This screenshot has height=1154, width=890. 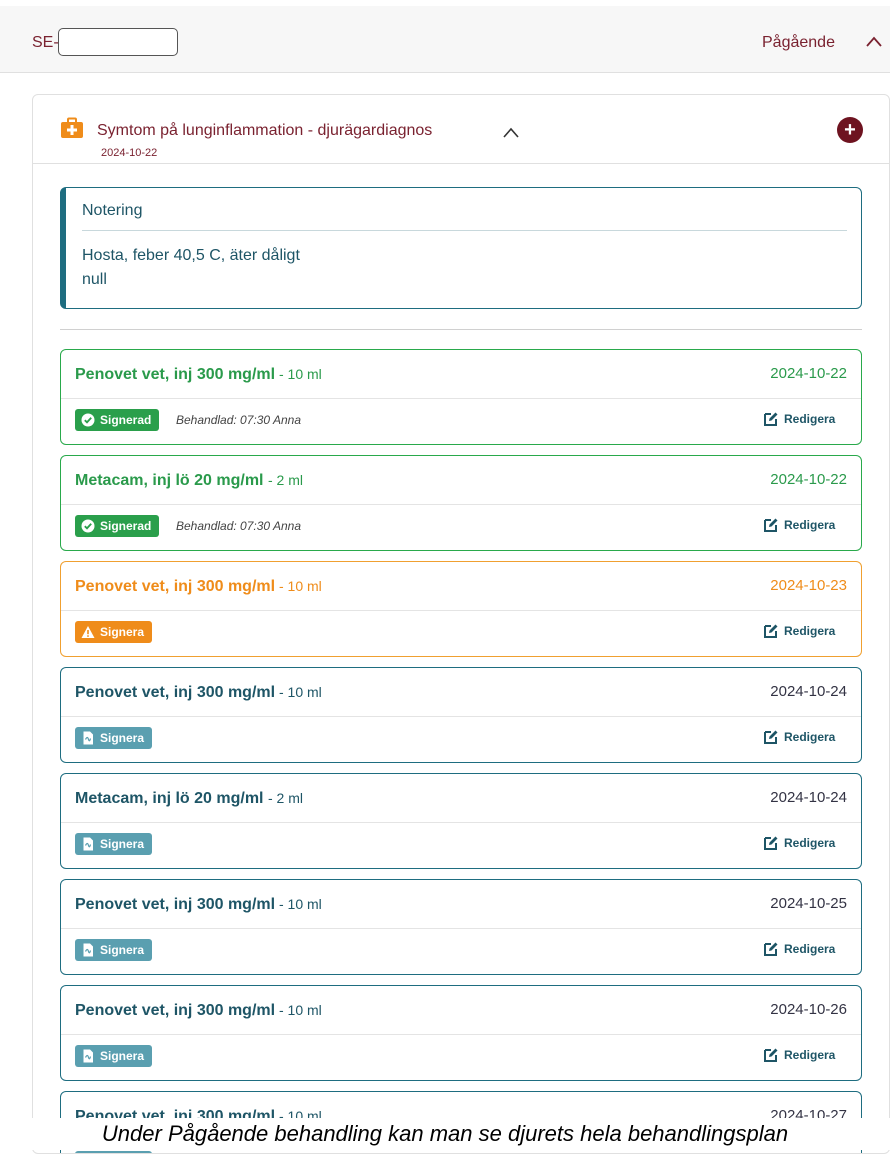 I want to click on plus-circle-icon: +, so click(x=850, y=130).